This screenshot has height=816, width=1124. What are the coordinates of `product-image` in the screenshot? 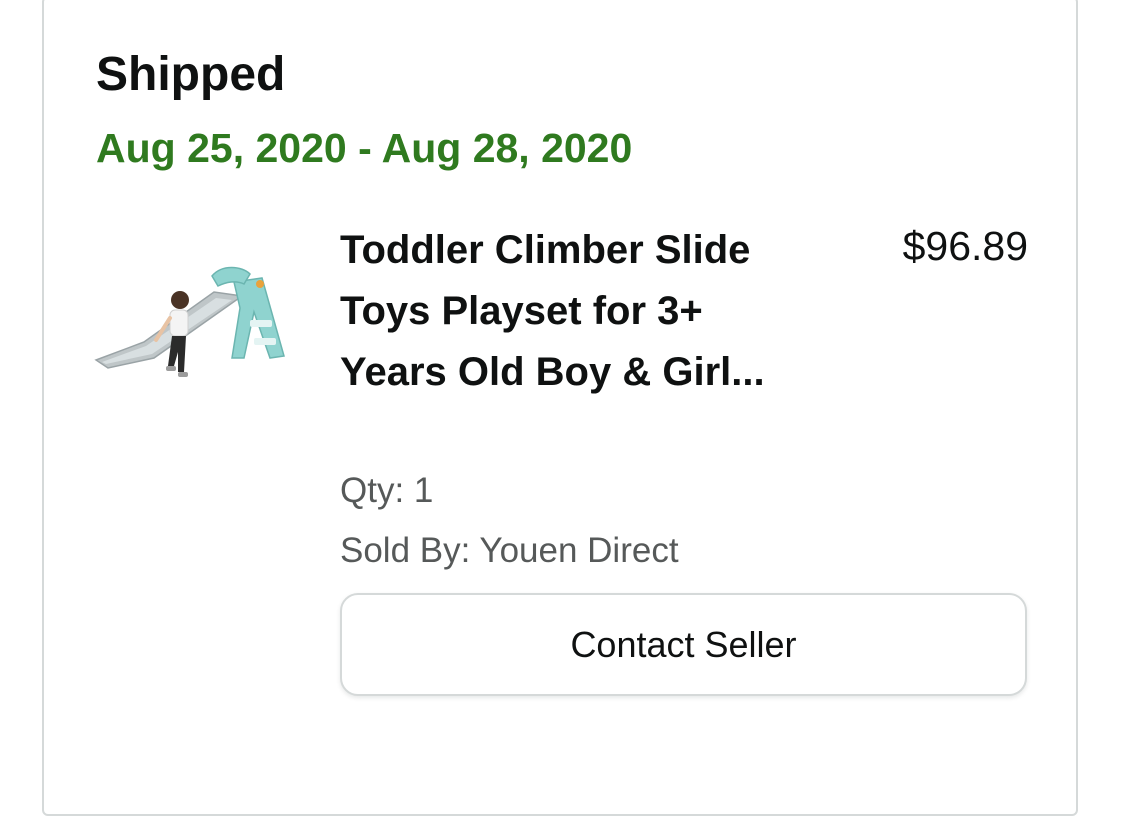 It's located at (194, 334).